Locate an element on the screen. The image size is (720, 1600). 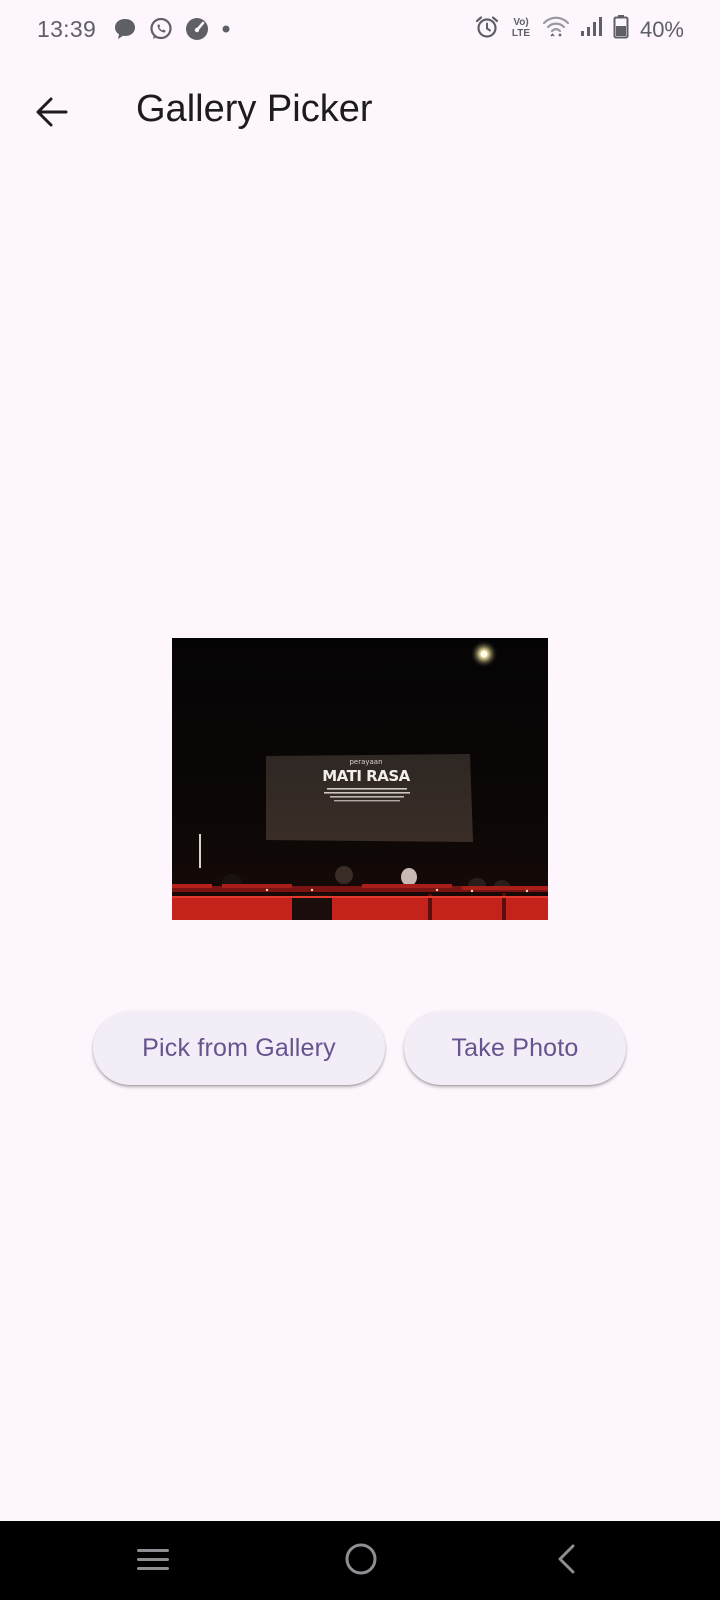
recent-apps-button is located at coordinates (153, 1561).